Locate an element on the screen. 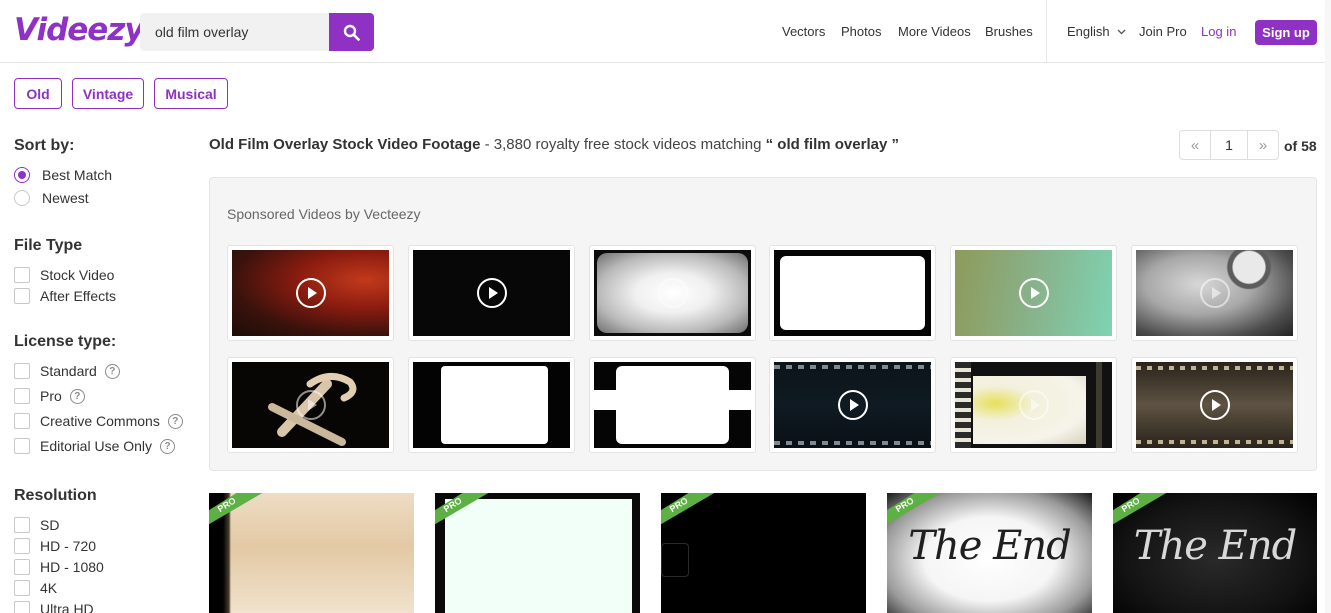  license-standard: Standard ? is located at coordinates (67, 371).